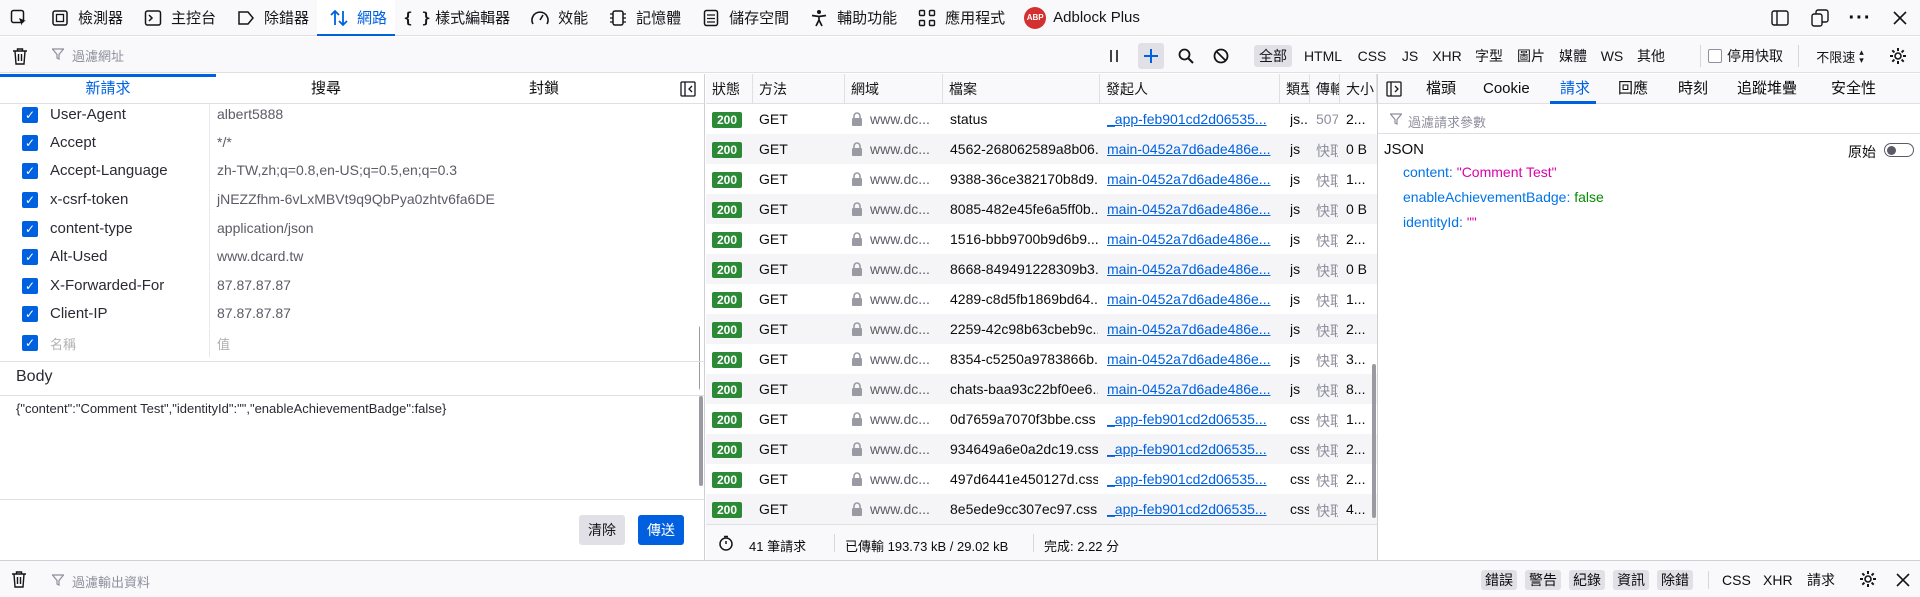  Describe the element at coordinates (1715, 56) in the screenshot. I see `disable-cache-checkbox` at that location.